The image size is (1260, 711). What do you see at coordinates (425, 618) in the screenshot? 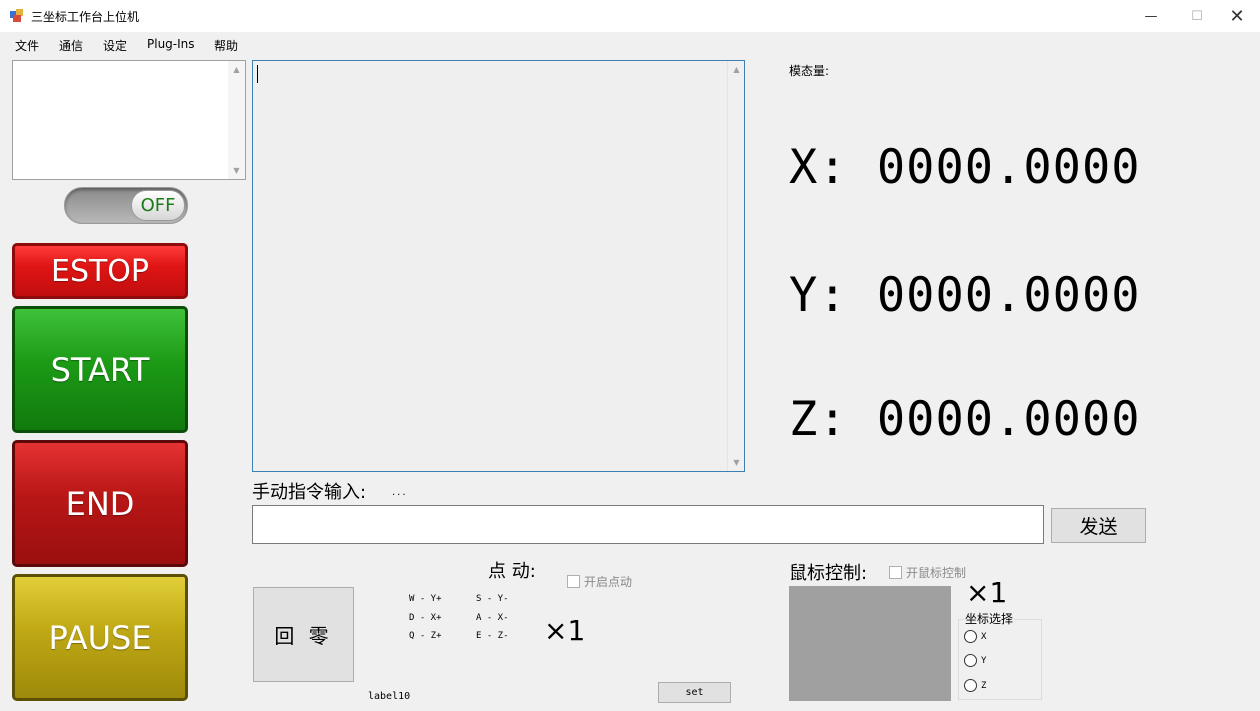
I see `keymap-item: D - X+` at bounding box center [425, 618].